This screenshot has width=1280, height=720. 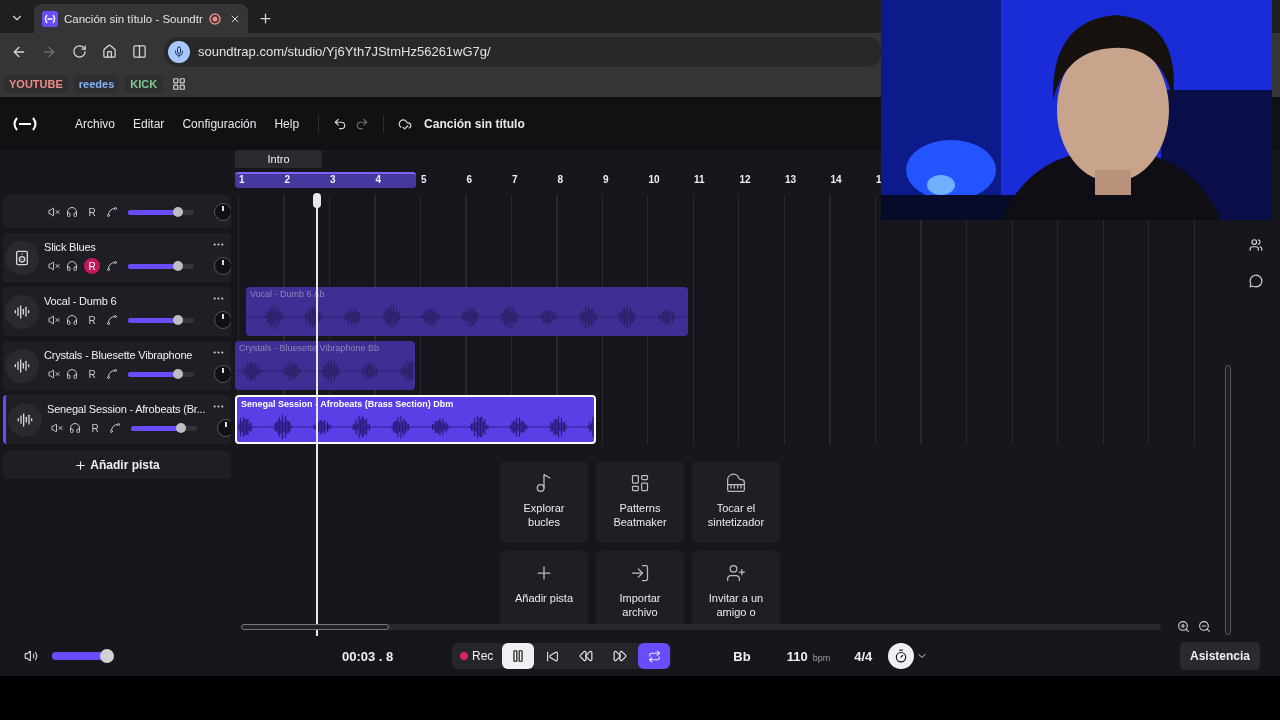 What do you see at coordinates (405, 123) in the screenshot?
I see `cloud-check-icon` at bounding box center [405, 123].